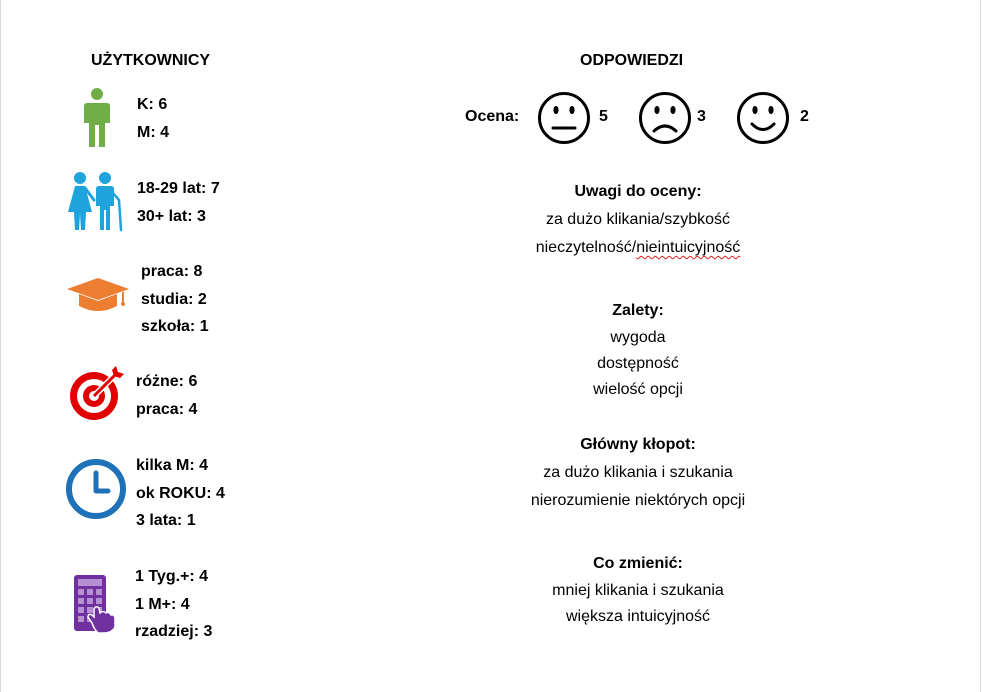 The height and width of the screenshot is (692, 982). I want to click on advantages-line: wielość opcji, so click(638, 389).